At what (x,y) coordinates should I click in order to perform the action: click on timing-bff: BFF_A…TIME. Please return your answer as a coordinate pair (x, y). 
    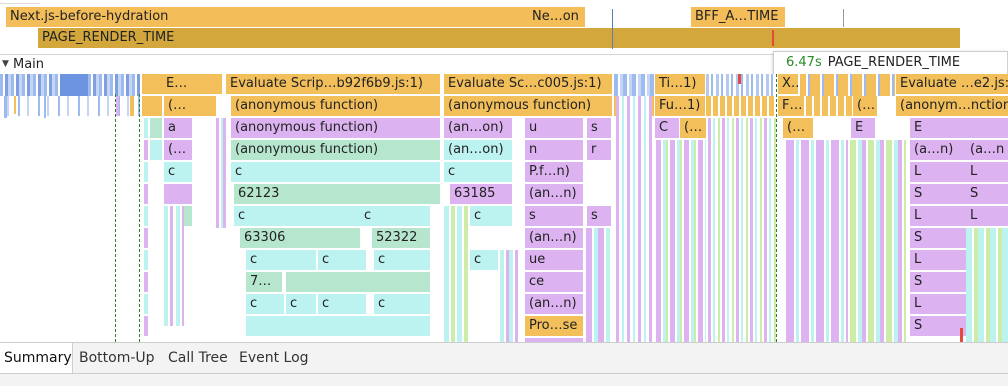
    Looking at the image, I should click on (738, 17).